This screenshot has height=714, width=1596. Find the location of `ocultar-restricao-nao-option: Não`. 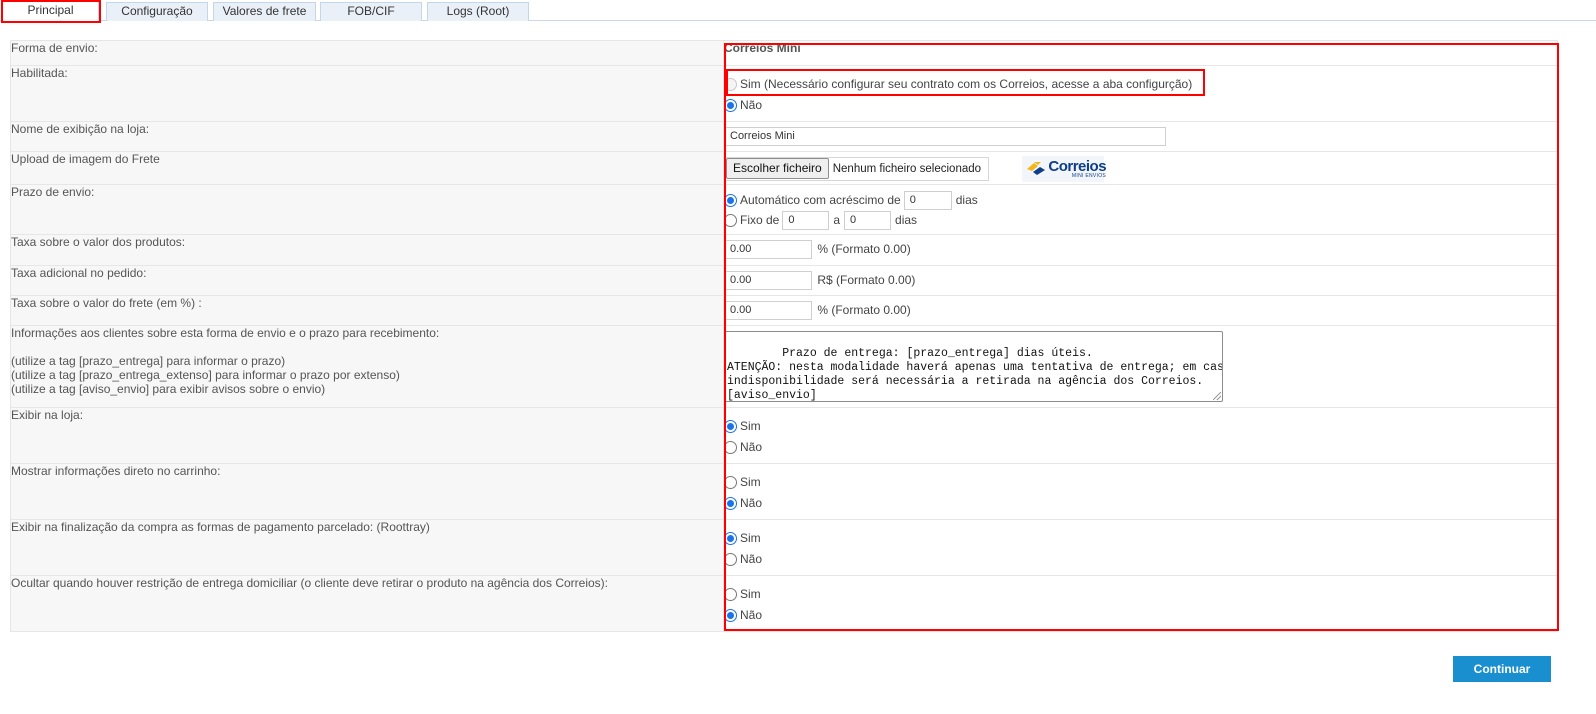

ocultar-restricao-nao-option: Não is located at coordinates (1140, 611).